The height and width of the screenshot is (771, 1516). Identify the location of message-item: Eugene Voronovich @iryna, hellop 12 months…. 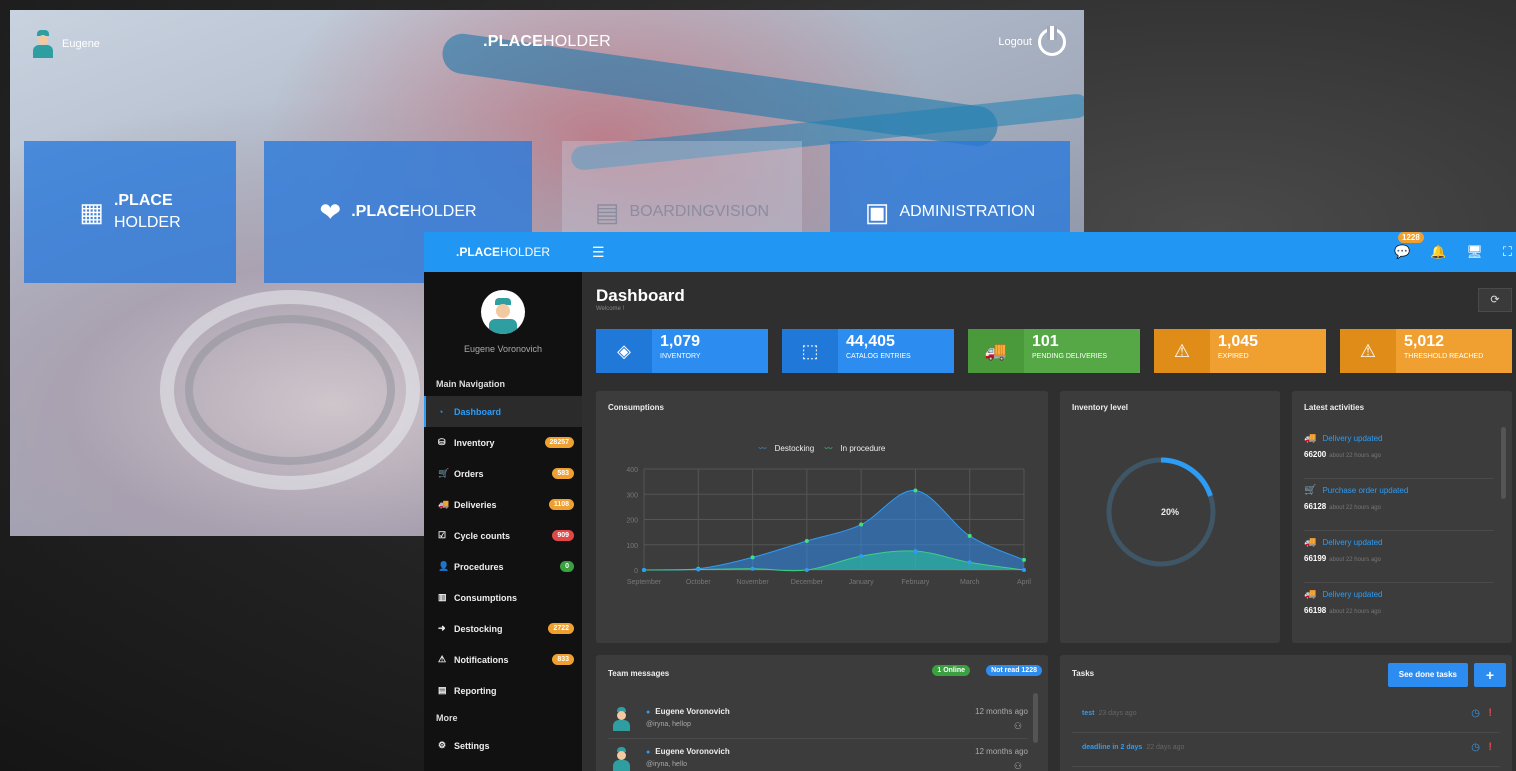
(818, 719).